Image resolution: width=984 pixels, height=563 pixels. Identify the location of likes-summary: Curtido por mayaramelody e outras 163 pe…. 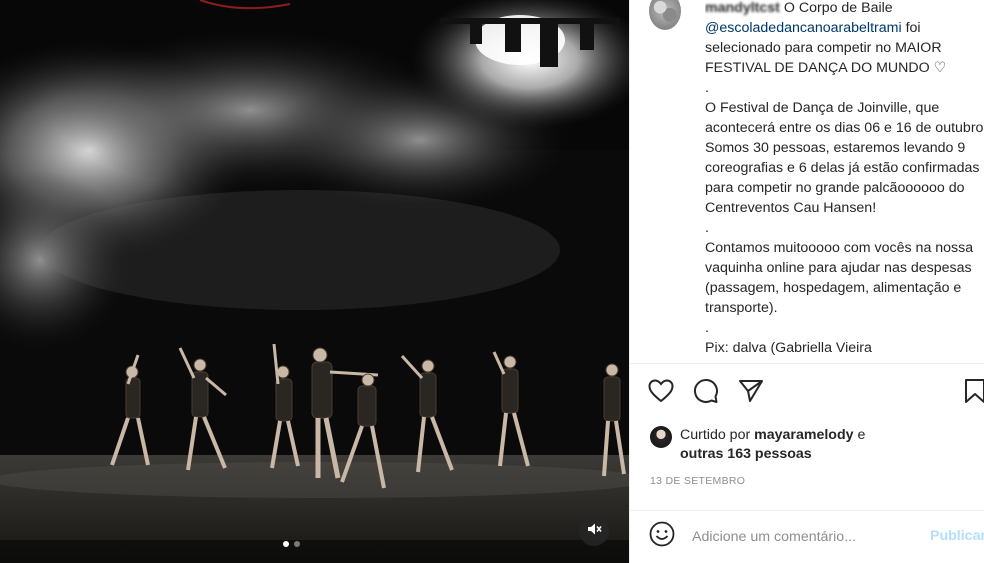
(757, 445).